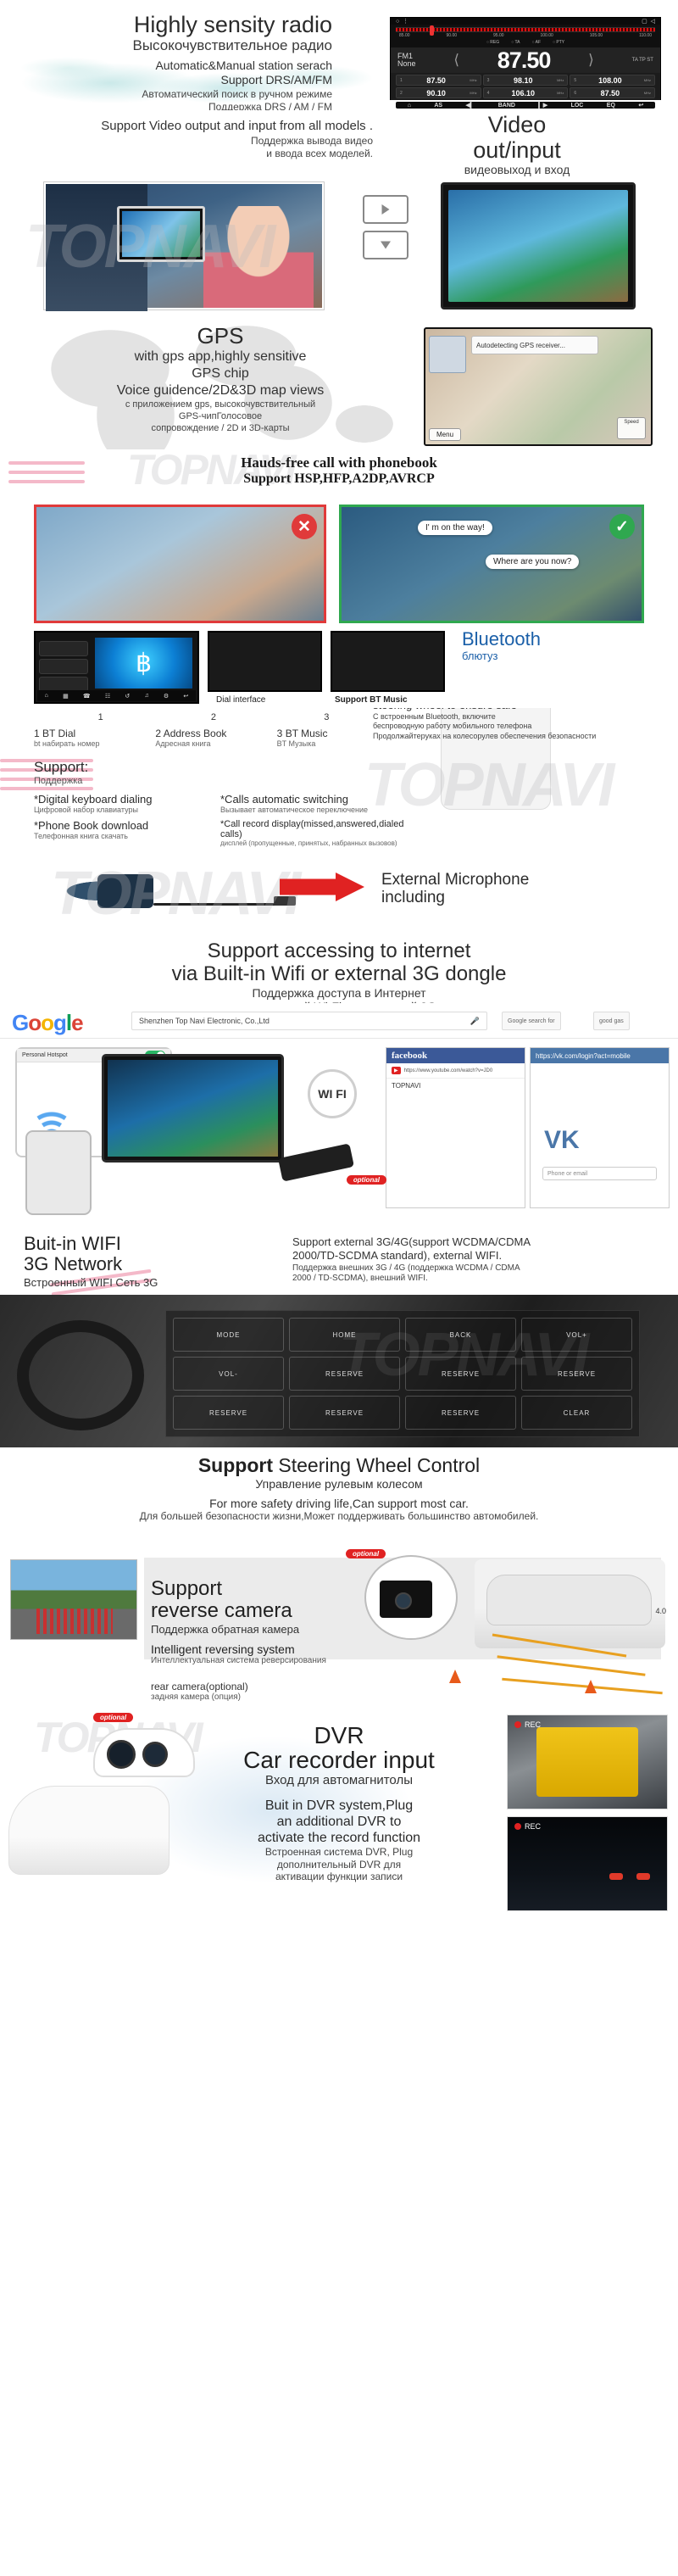 Image resolution: width=678 pixels, height=2576 pixels. Describe the element at coordinates (576, 1335) in the screenshot. I see `swc-cell: VOL+` at that location.